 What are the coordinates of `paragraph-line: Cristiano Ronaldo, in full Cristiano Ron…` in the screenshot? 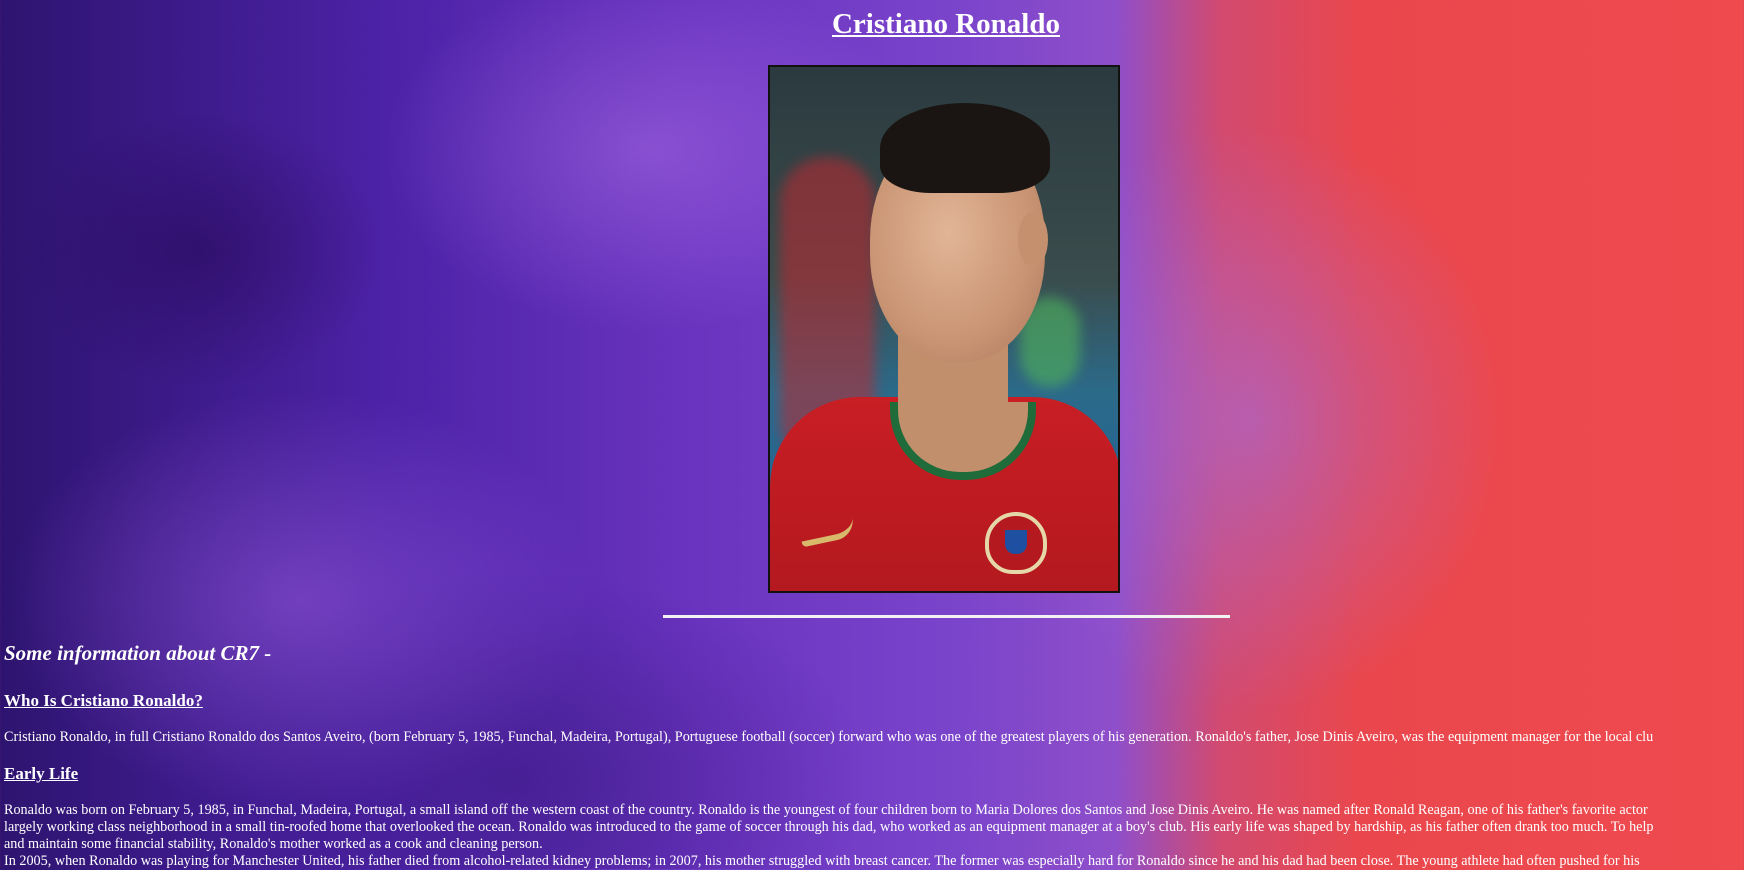 It's located at (829, 737).